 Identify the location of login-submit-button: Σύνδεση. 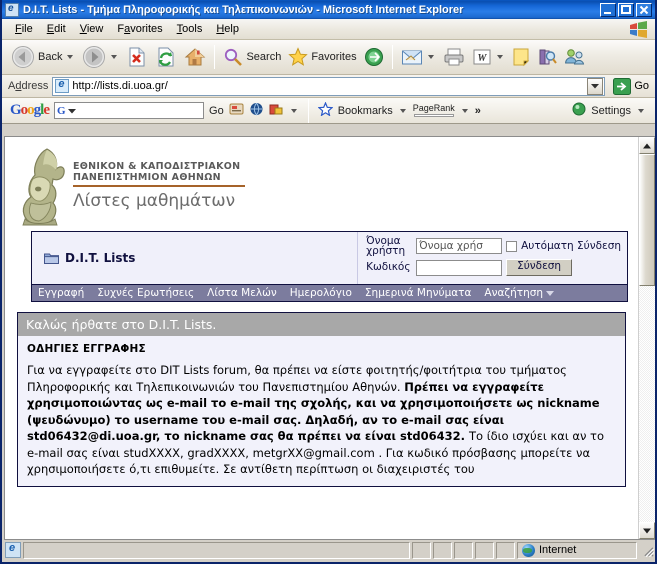
(539, 267).